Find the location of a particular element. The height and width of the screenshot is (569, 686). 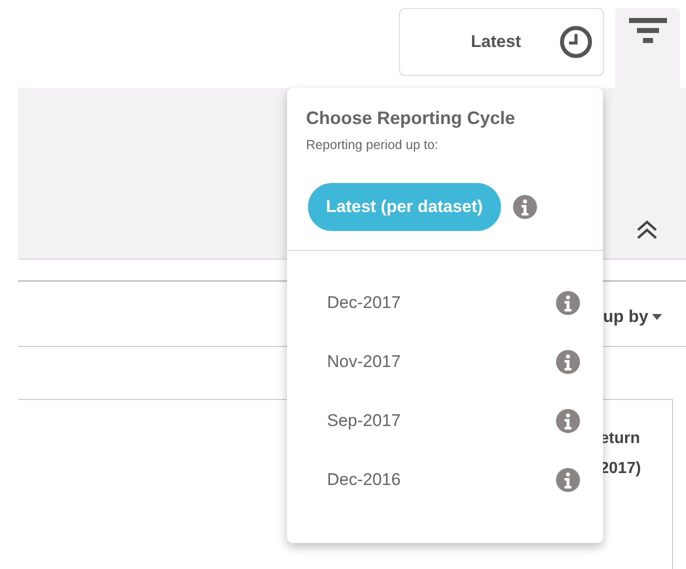

cycle-option: Nov-2017 is located at coordinates (364, 362).